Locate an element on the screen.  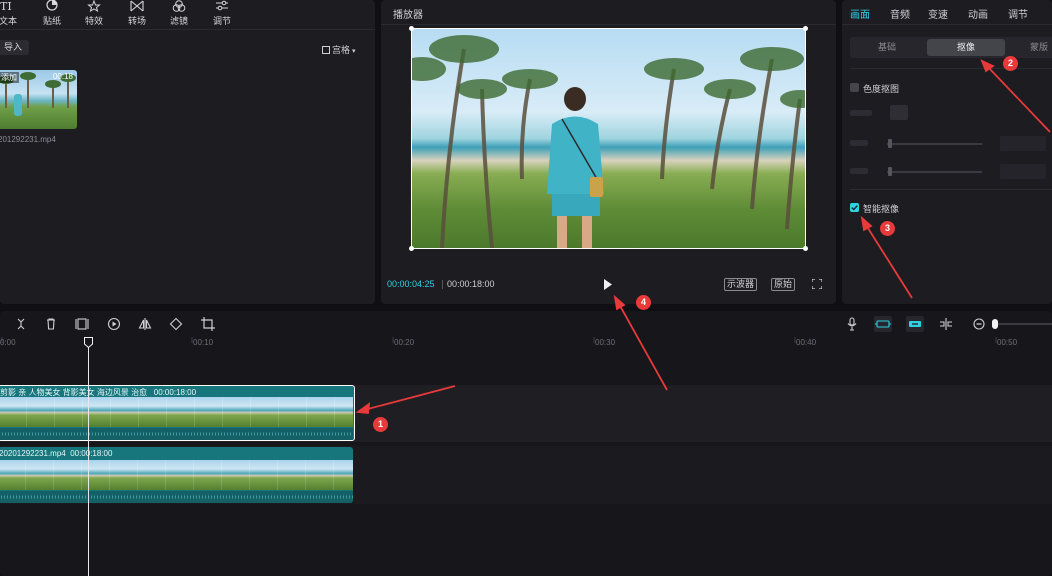
annotation-badge: 4 is located at coordinates (643, 302).